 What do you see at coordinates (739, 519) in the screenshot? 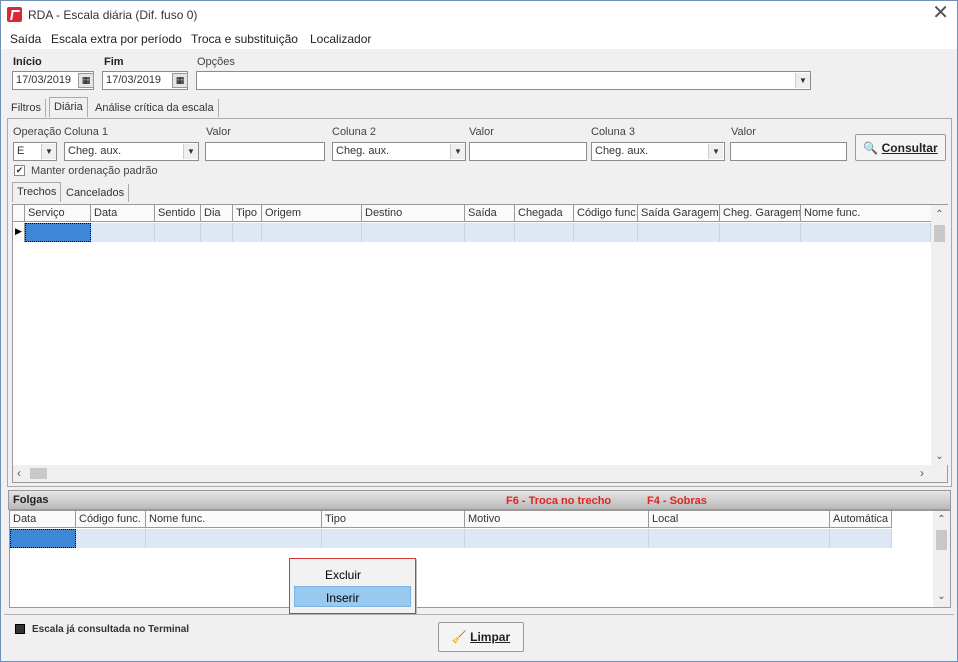
I see `col-local: Local` at bounding box center [739, 519].